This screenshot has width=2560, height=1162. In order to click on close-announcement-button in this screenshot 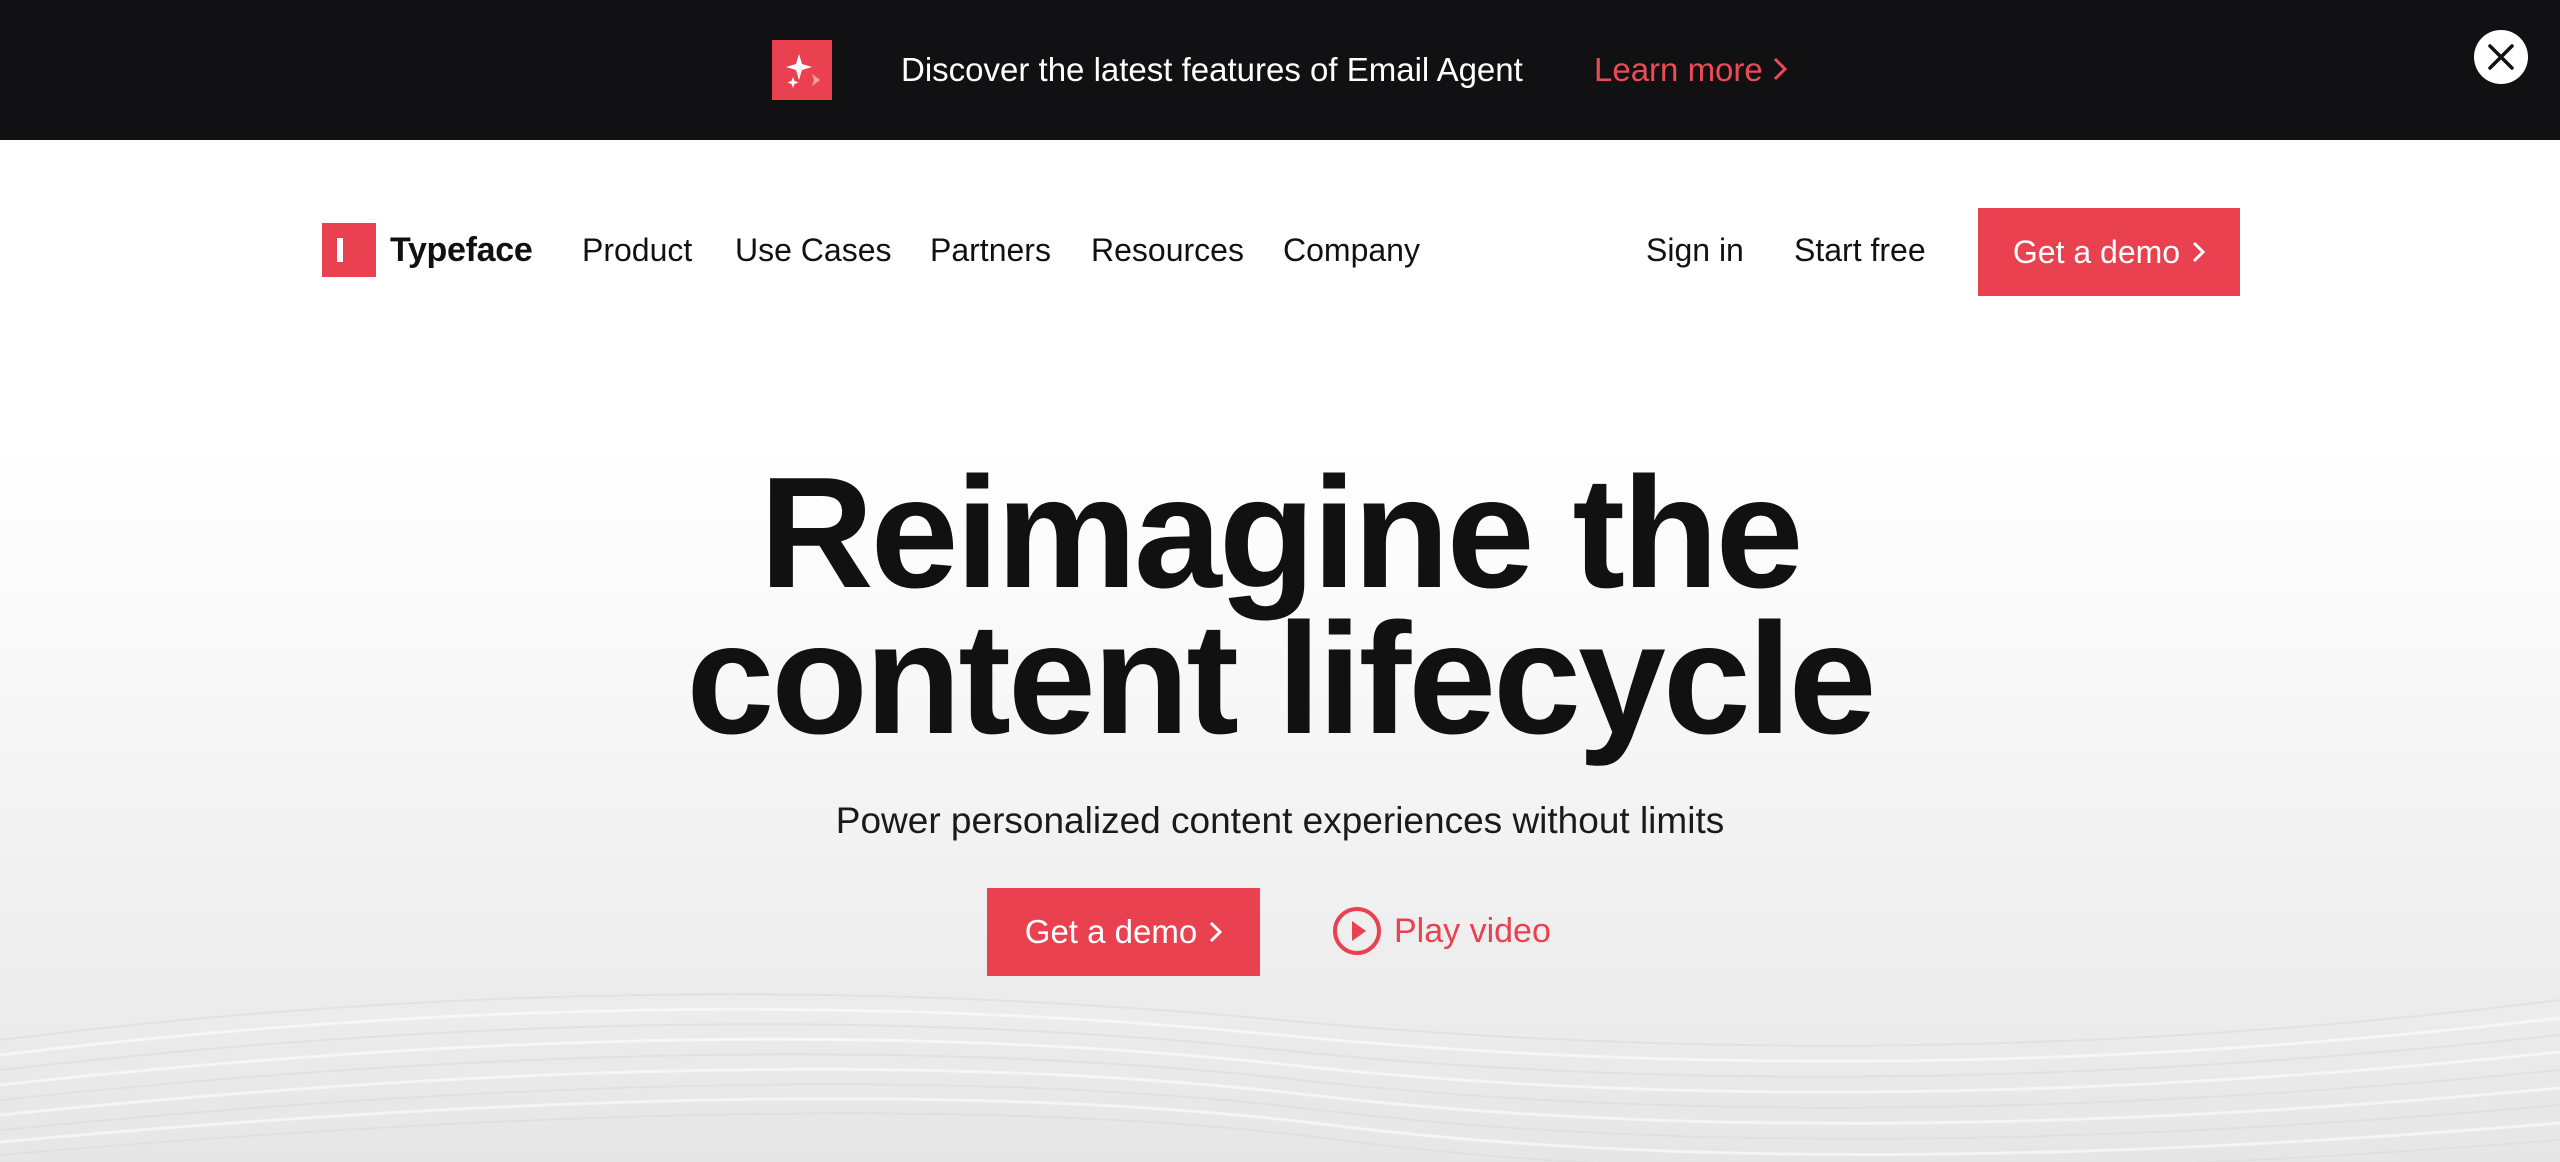, I will do `click(2501, 57)`.